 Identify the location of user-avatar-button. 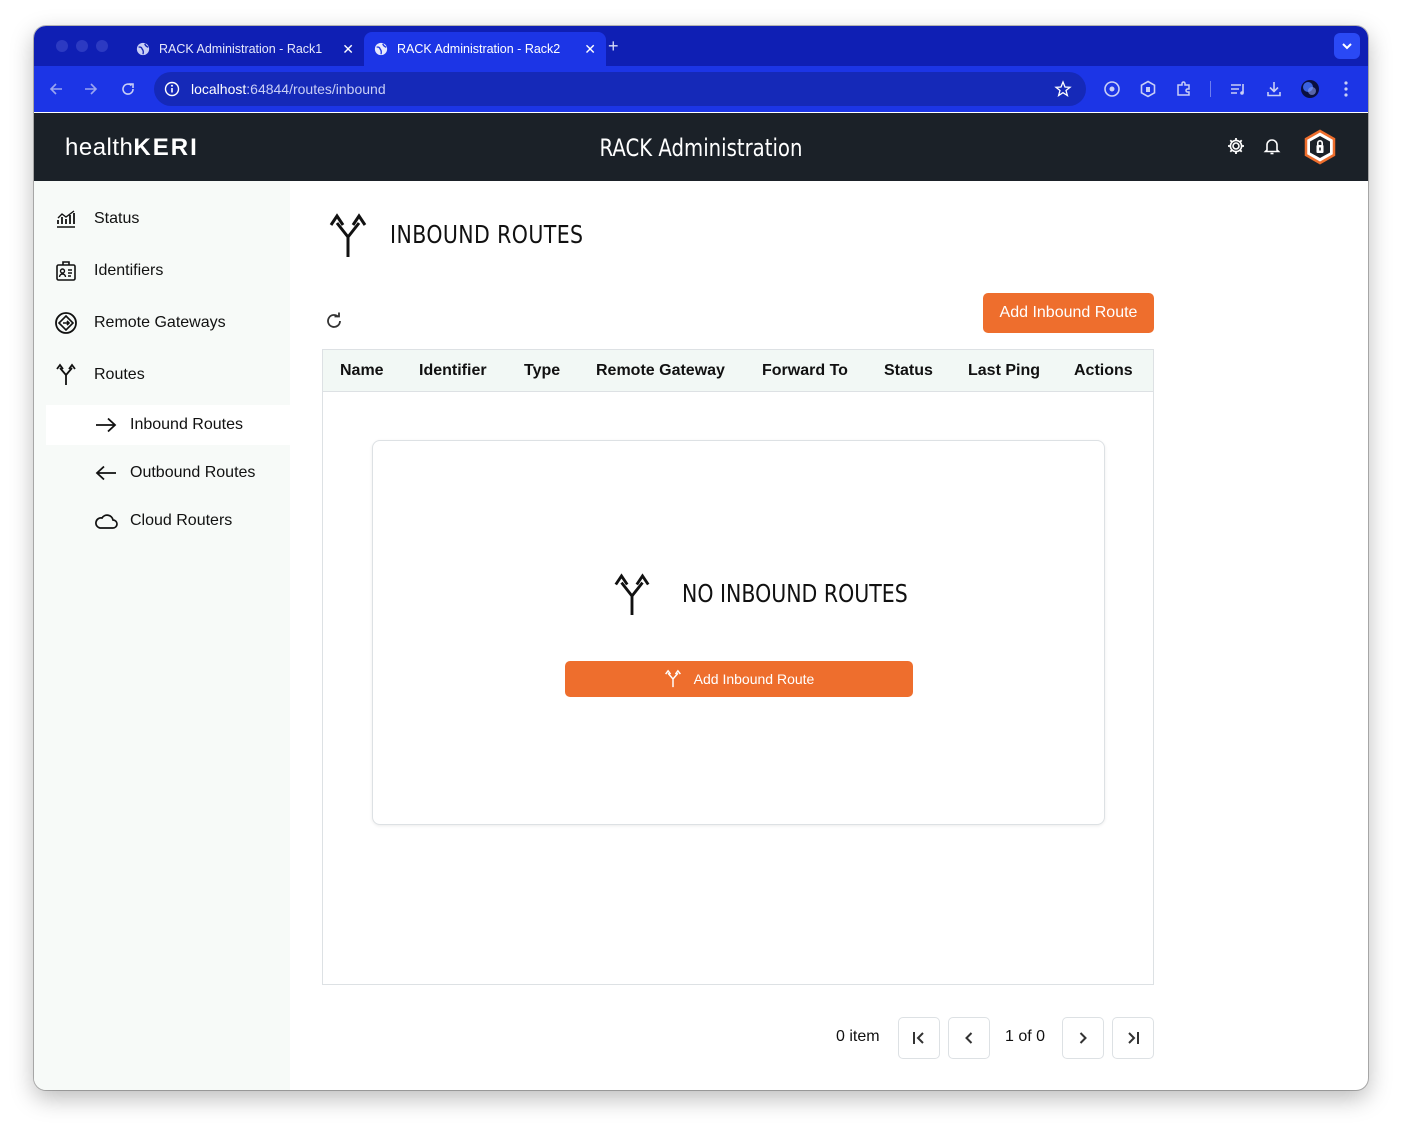
(1320, 147).